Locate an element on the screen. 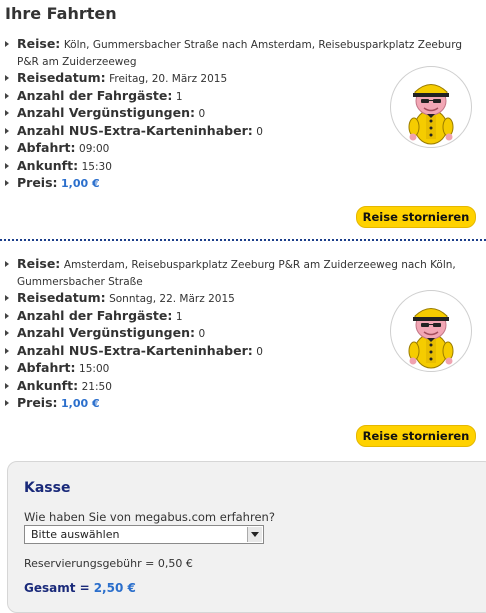 This screenshot has height=613, width=486. date-value: Freitag, 20. März 2015 is located at coordinates (168, 79).